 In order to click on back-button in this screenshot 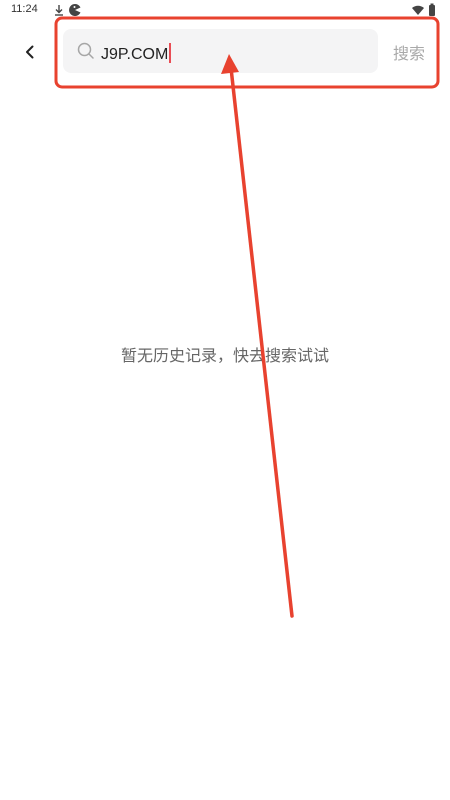, I will do `click(30, 52)`.